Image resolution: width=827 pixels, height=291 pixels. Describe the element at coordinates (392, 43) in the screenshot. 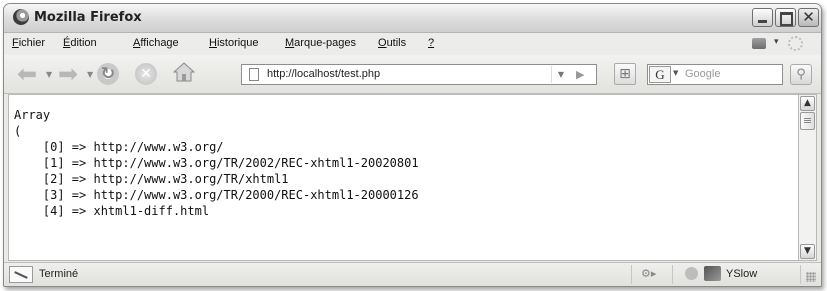

I see `menu-outils: Outils` at that location.